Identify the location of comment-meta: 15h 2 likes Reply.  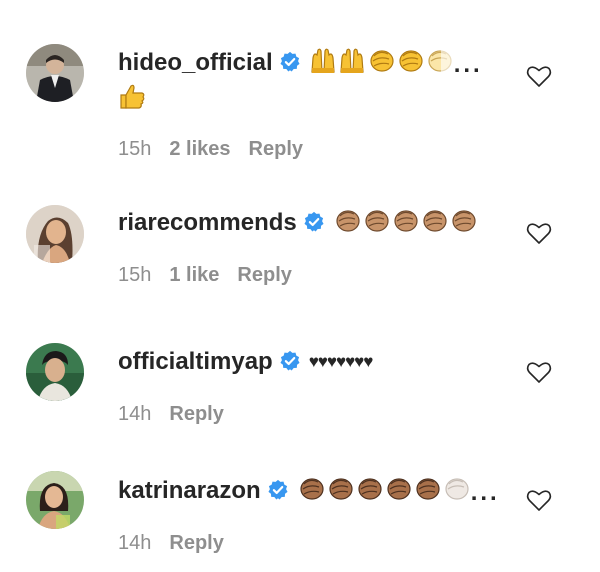
(219, 149).